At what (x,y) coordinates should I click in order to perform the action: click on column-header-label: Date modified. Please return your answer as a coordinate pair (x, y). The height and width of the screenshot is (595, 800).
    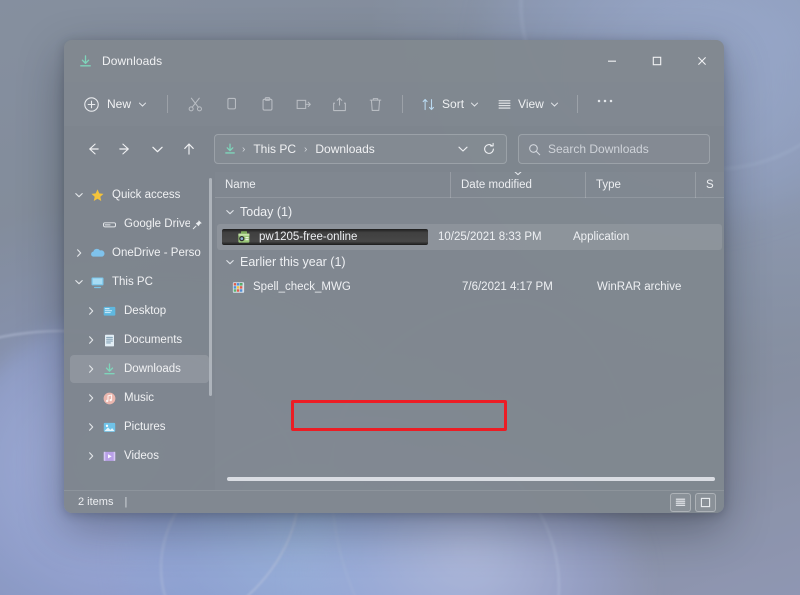
    Looking at the image, I should click on (496, 184).